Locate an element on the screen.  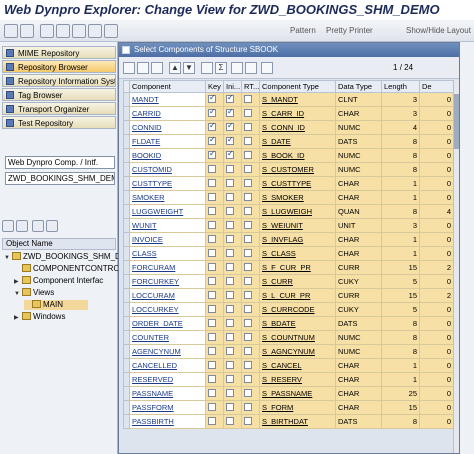
details-icon is located at coordinates (157, 68).